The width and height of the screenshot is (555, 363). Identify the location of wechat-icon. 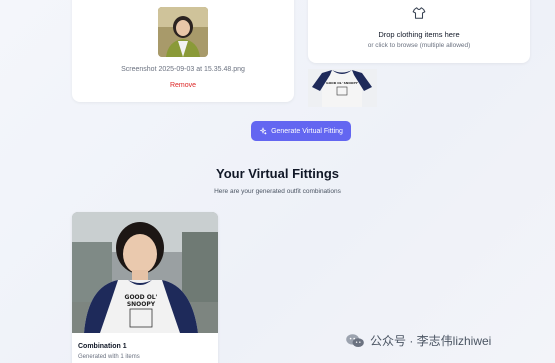
(355, 340).